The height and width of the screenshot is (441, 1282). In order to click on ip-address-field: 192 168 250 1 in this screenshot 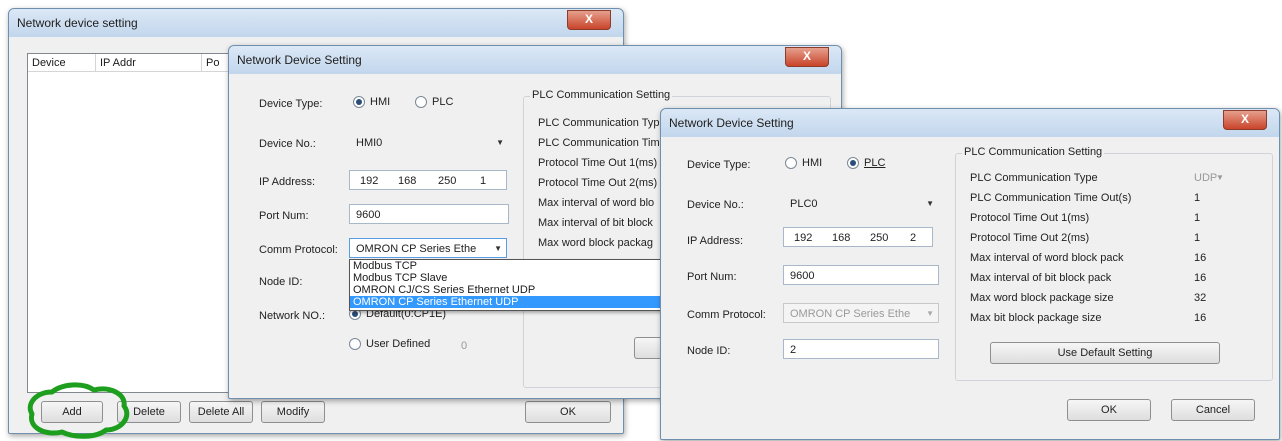, I will do `click(428, 180)`.